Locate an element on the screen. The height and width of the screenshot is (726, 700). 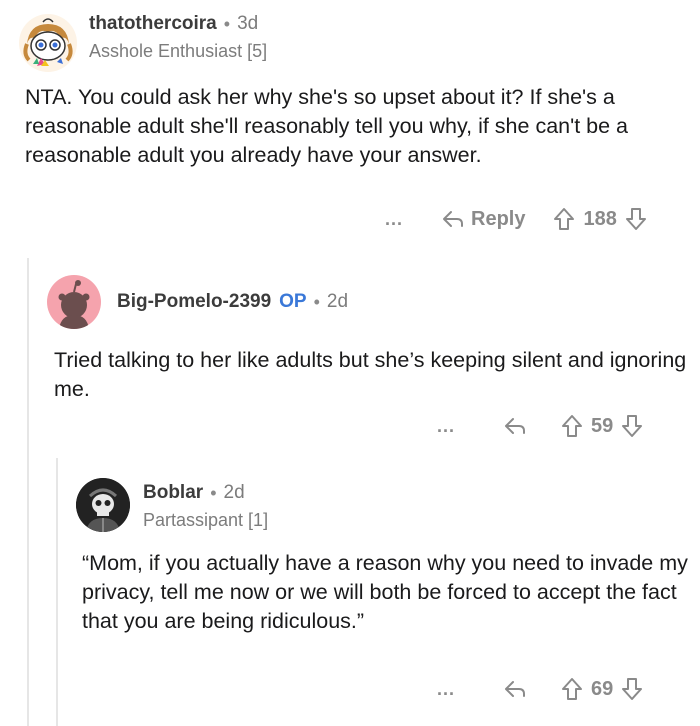
author-name: thatothercoira is located at coordinates (153, 24).